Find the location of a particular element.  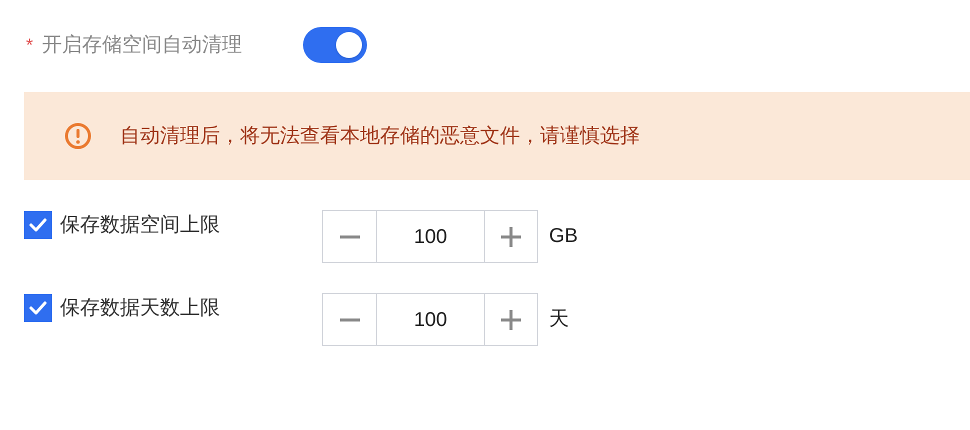

limit-label: 保存数据天数上限 is located at coordinates (140, 308).